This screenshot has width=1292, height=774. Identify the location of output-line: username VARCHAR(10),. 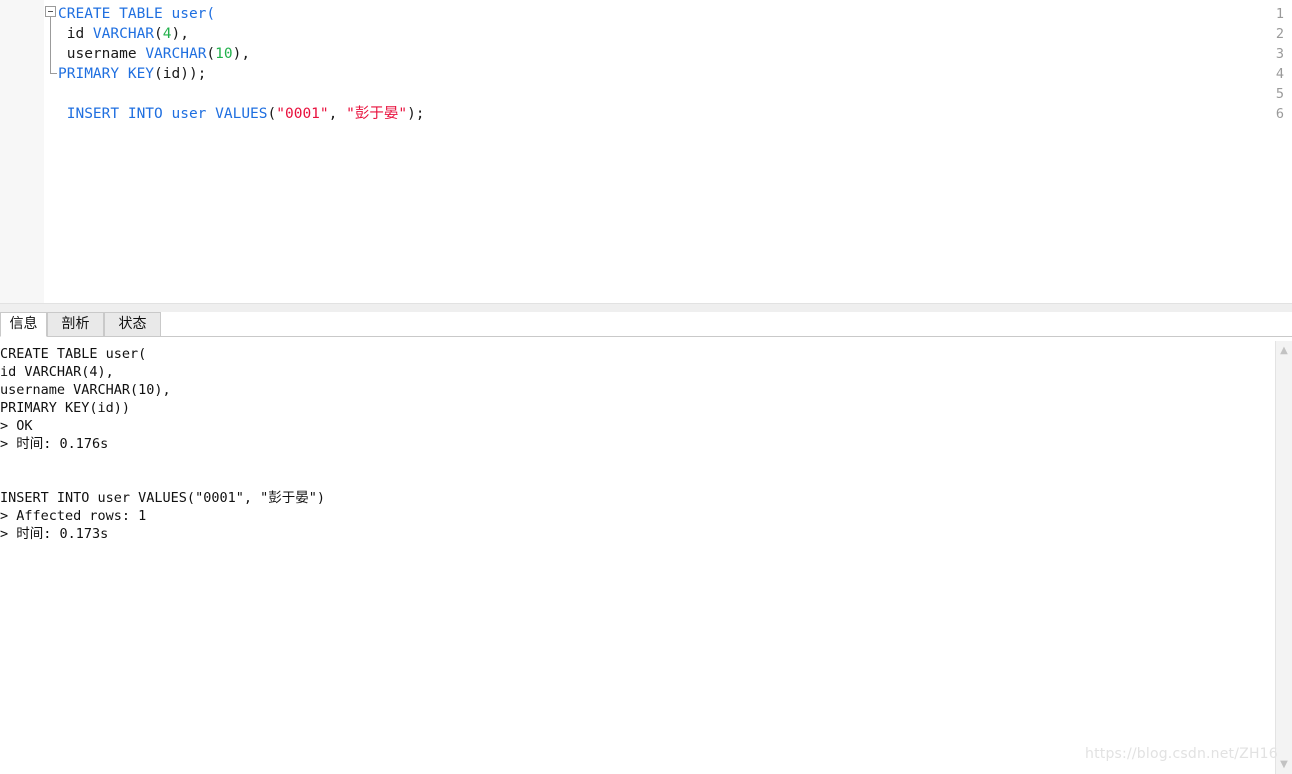
(85, 390).